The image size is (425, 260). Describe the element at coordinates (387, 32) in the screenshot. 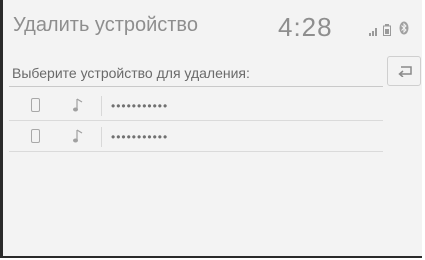

I see `battery-icon` at that location.